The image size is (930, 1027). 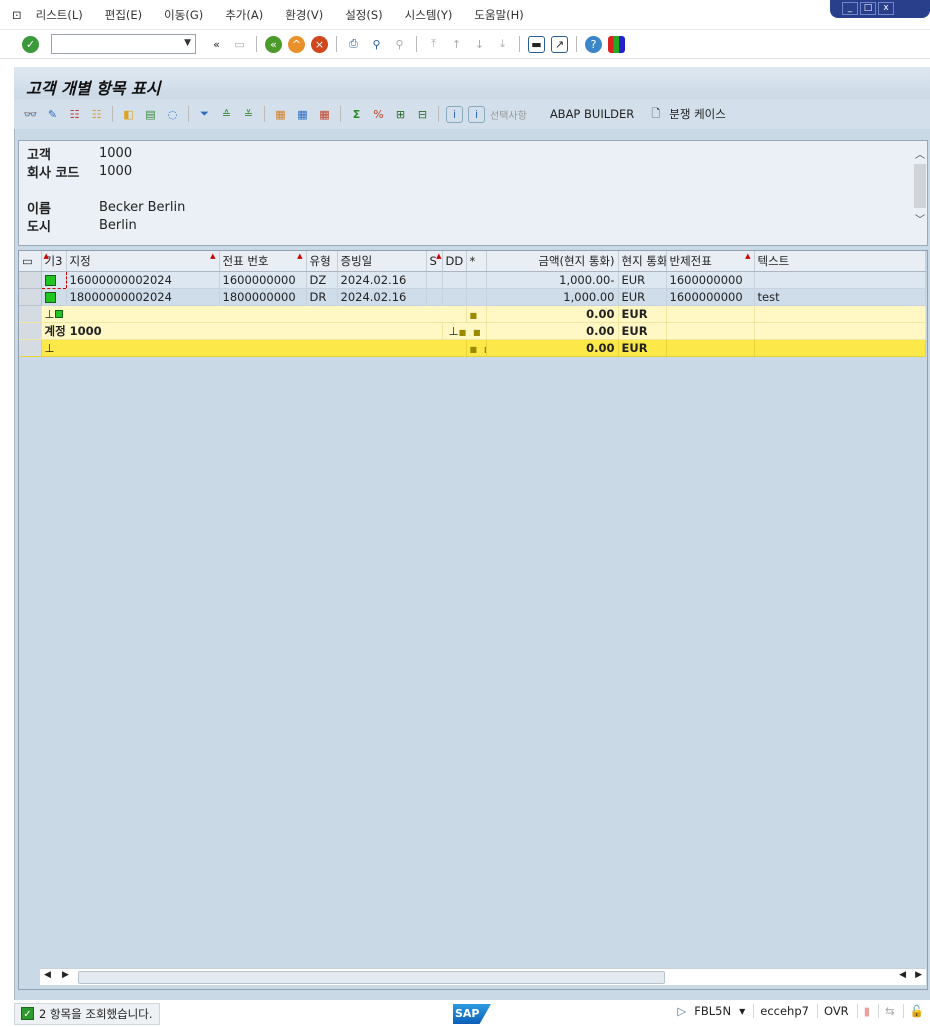 What do you see at coordinates (536, 44) in the screenshot?
I see `new-session-icon: ▬` at bounding box center [536, 44].